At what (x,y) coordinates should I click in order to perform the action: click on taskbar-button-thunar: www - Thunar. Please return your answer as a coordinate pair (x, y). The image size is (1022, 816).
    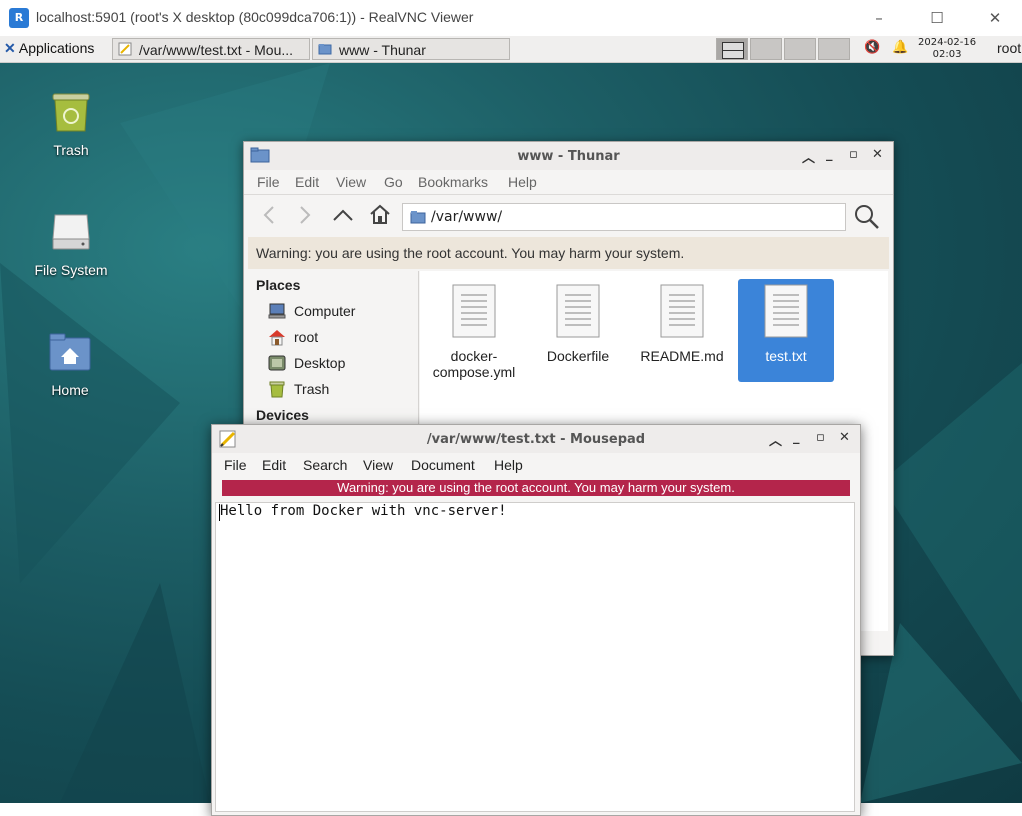
    Looking at the image, I should click on (411, 49).